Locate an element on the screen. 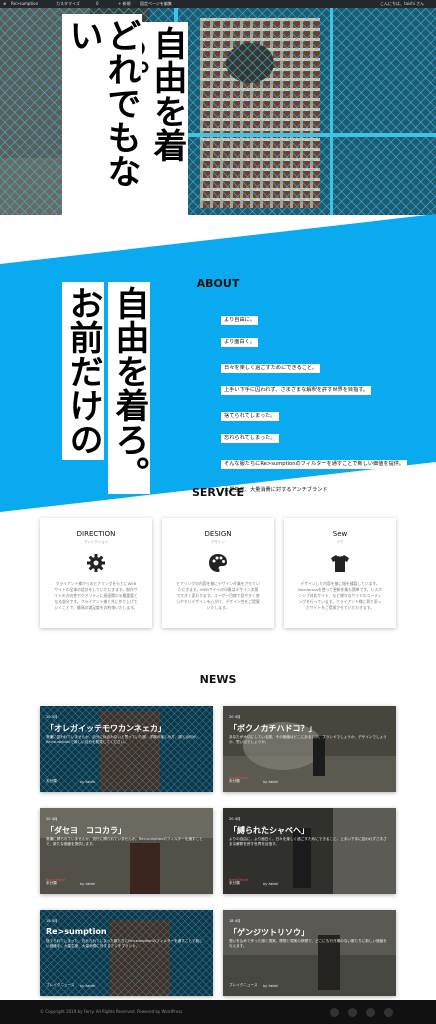 The image size is (436, 1024). instagram-icon is located at coordinates (370, 1012).